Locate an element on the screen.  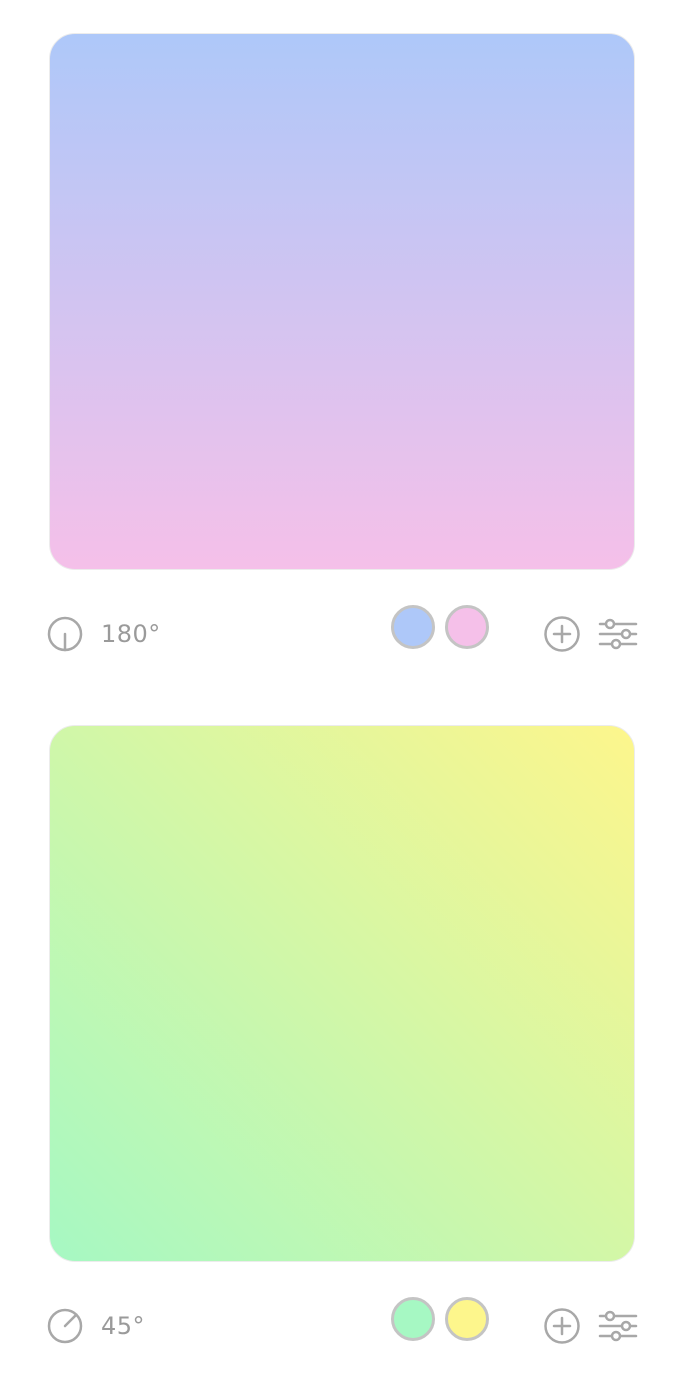
color-stop-green is located at coordinates (413, 1319).